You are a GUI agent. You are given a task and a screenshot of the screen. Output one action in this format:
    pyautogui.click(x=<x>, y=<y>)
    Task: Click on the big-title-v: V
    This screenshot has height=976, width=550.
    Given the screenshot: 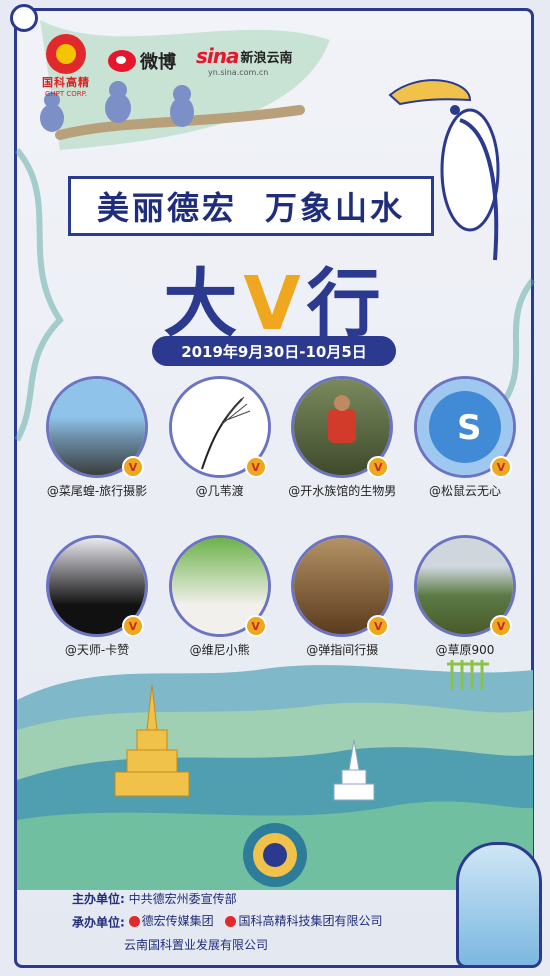 What is the action you would take?
    pyautogui.click(x=275, y=304)
    